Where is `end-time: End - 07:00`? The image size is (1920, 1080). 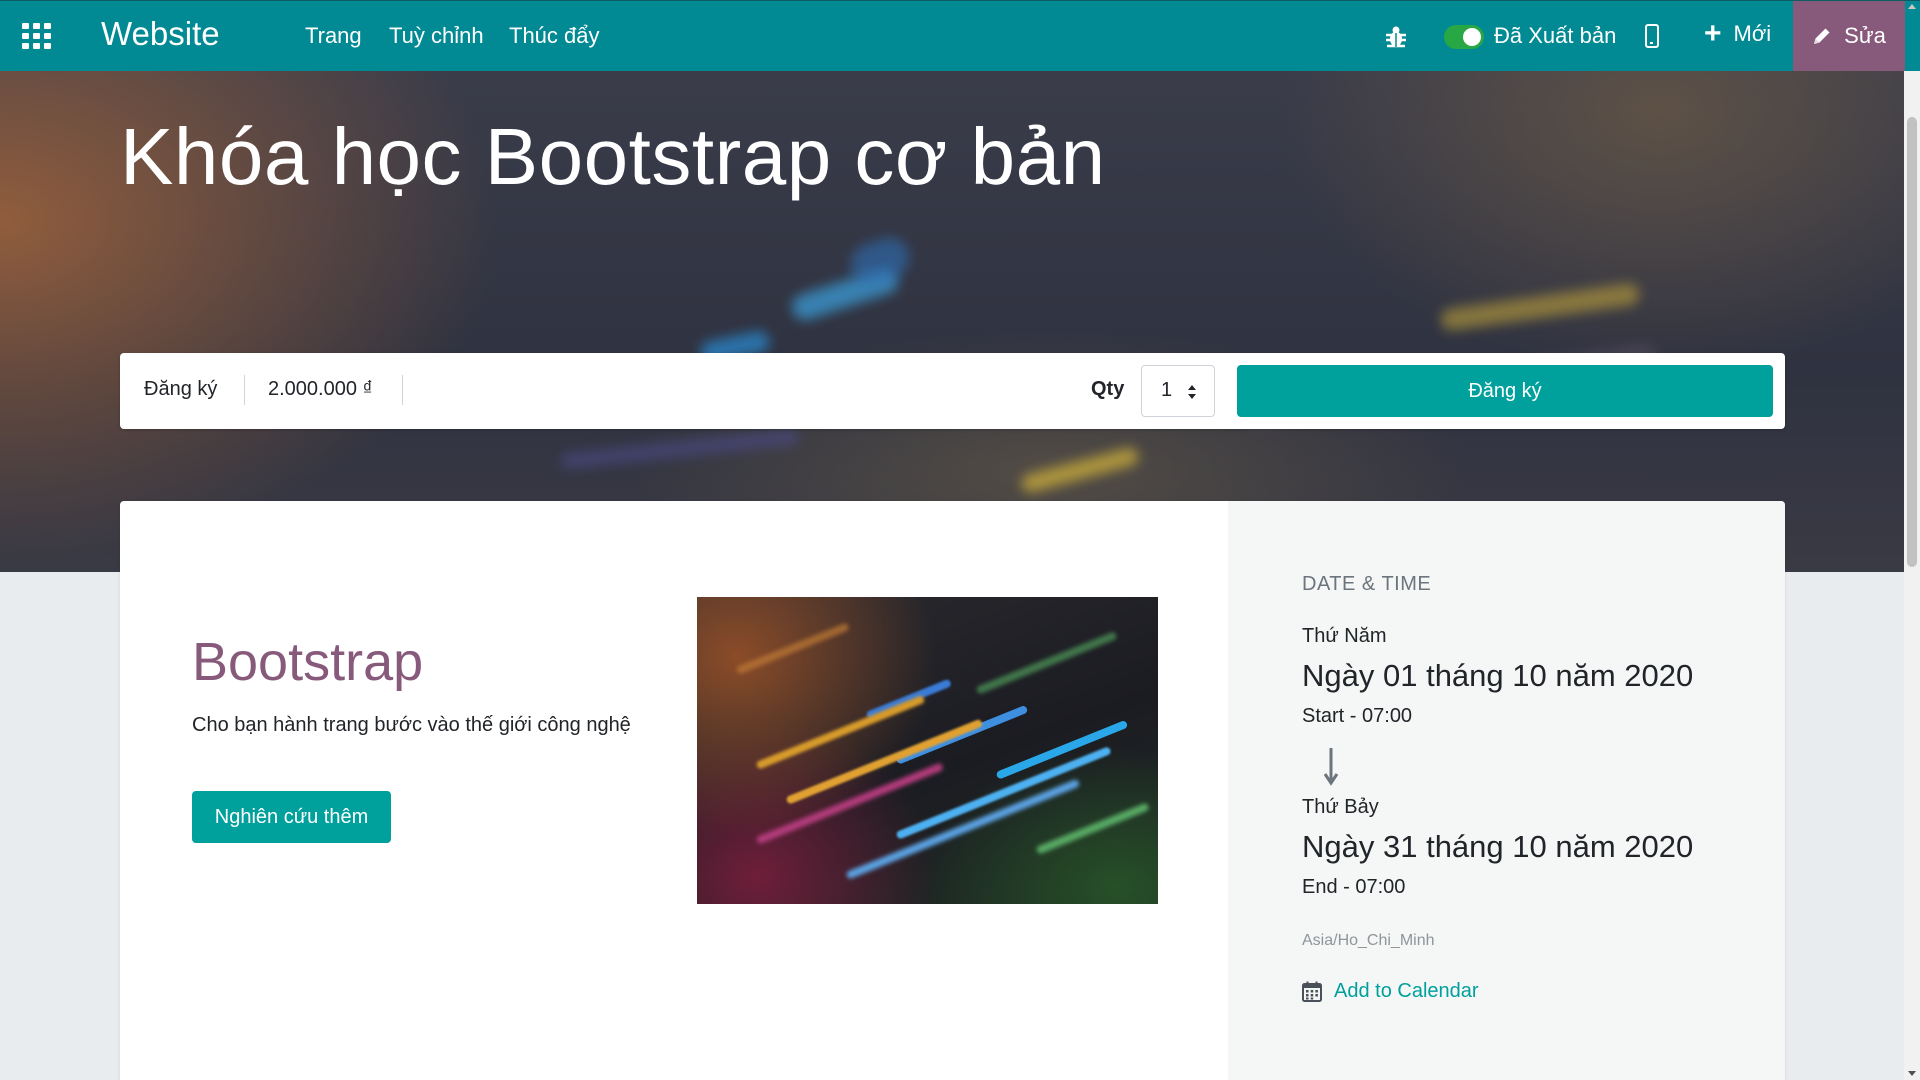
end-time: End - 07:00 is located at coordinates (1354, 887).